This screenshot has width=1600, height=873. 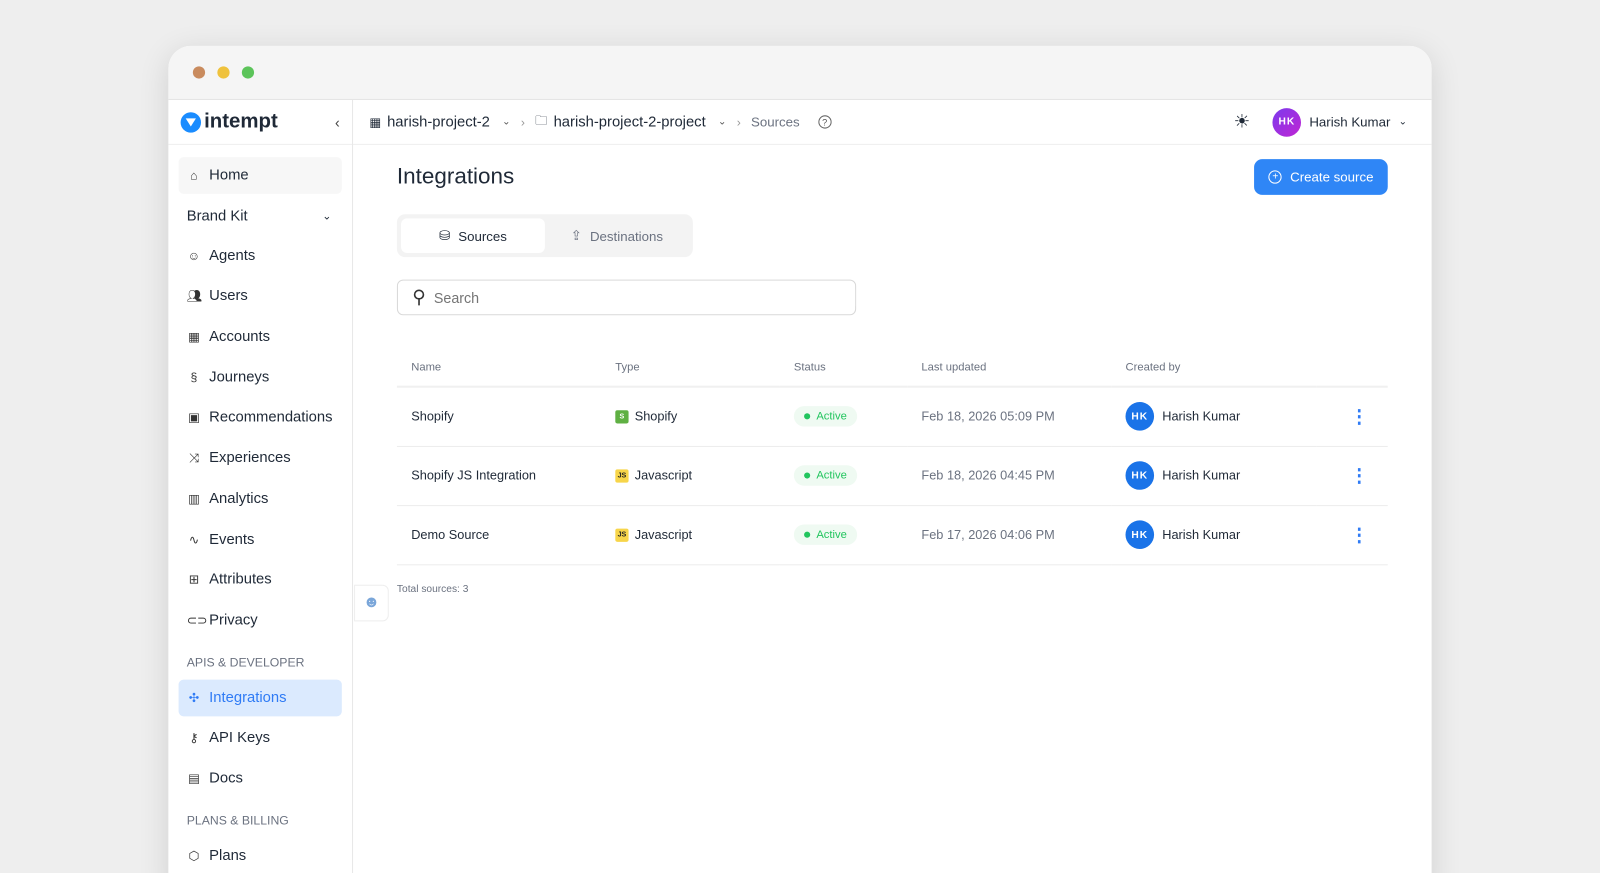 What do you see at coordinates (240, 738) in the screenshot?
I see `label: API Keys` at bounding box center [240, 738].